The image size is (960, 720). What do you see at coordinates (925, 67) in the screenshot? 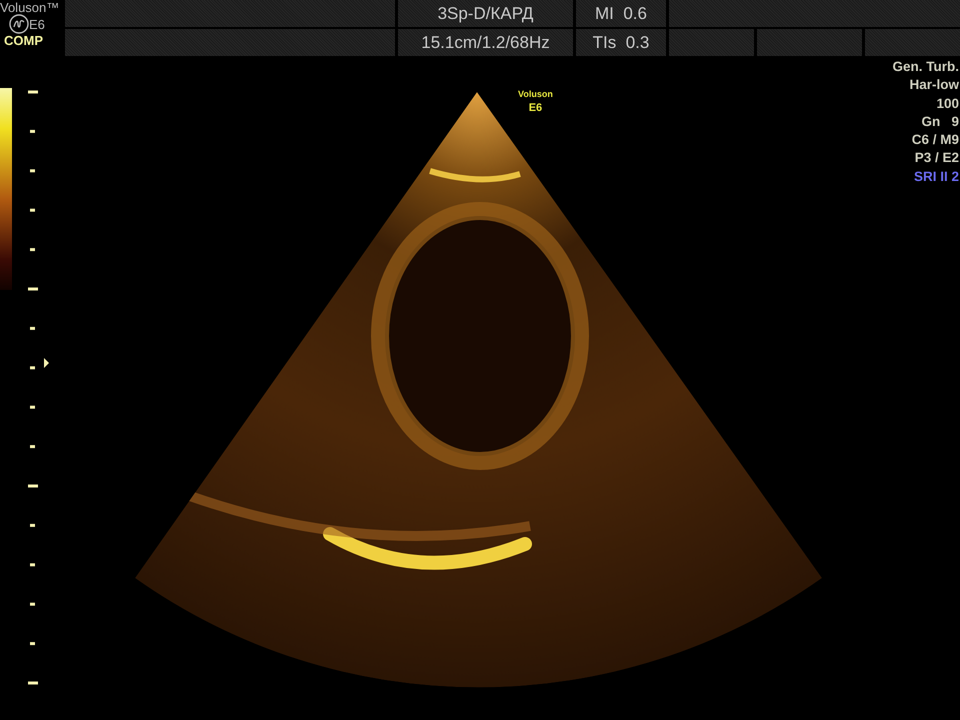
I see `parameter-label: Gen. Turb.` at bounding box center [925, 67].